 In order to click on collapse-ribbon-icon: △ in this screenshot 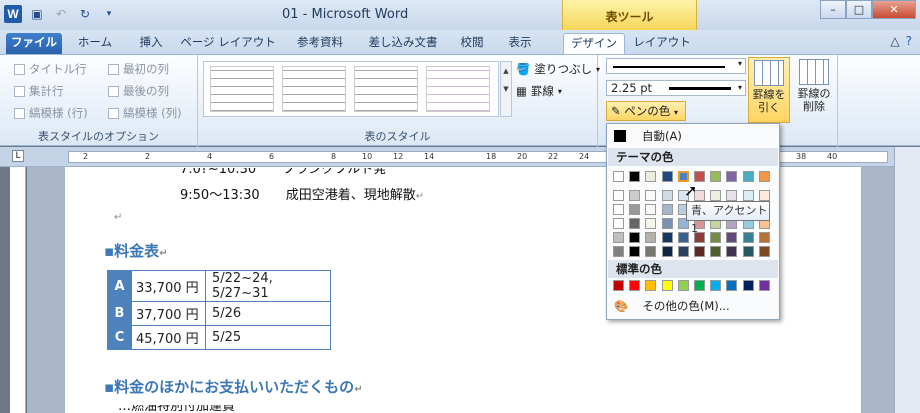, I will do `click(894, 41)`.